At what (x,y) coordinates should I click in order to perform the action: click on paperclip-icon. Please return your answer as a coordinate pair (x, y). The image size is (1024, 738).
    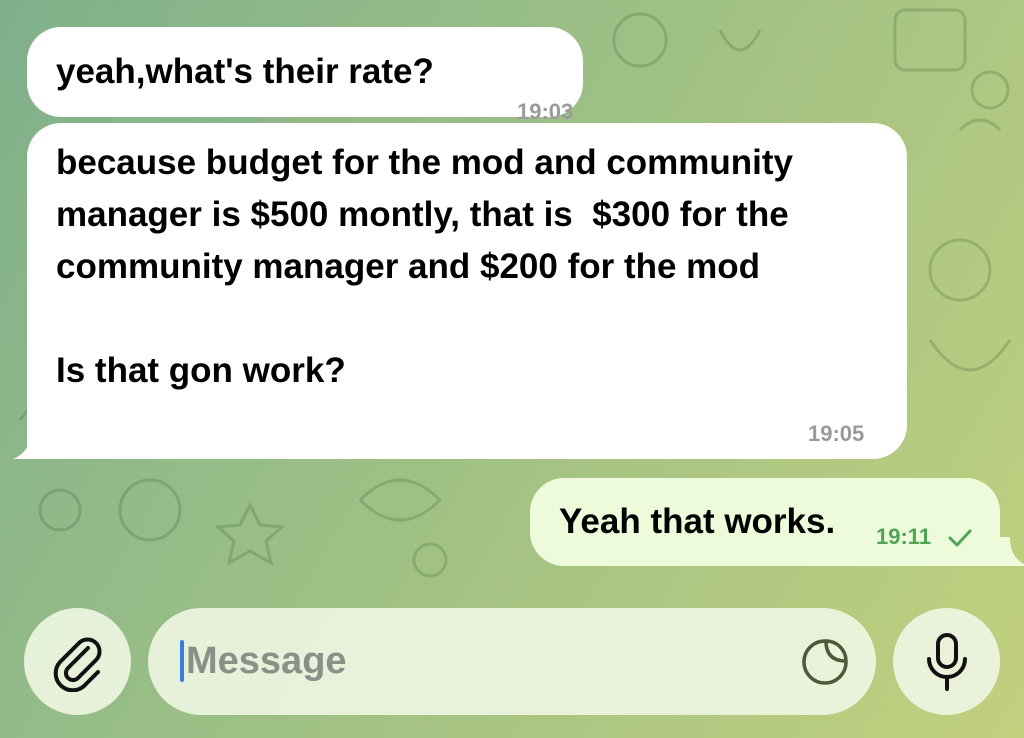
    Looking at the image, I should click on (77, 664).